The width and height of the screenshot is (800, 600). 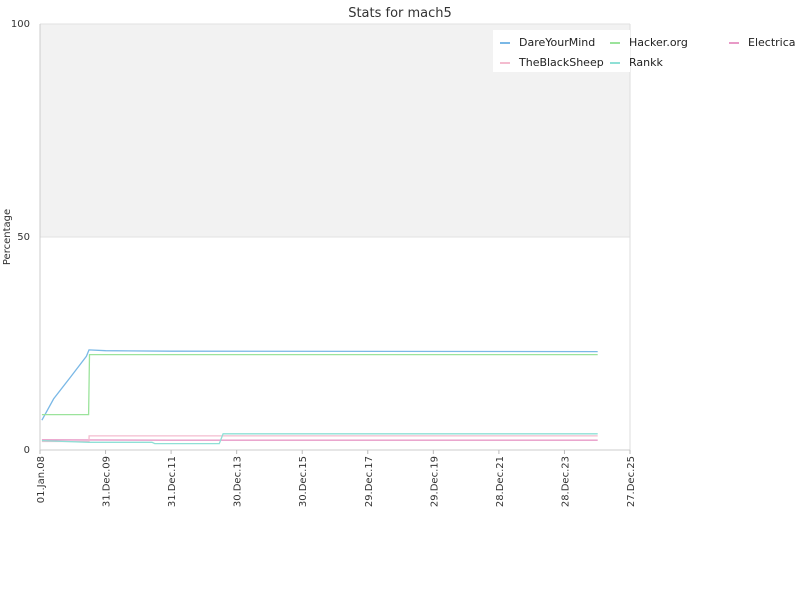 What do you see at coordinates (238, 481) in the screenshot?
I see `x-tick-label: 30.Dec.13` at bounding box center [238, 481].